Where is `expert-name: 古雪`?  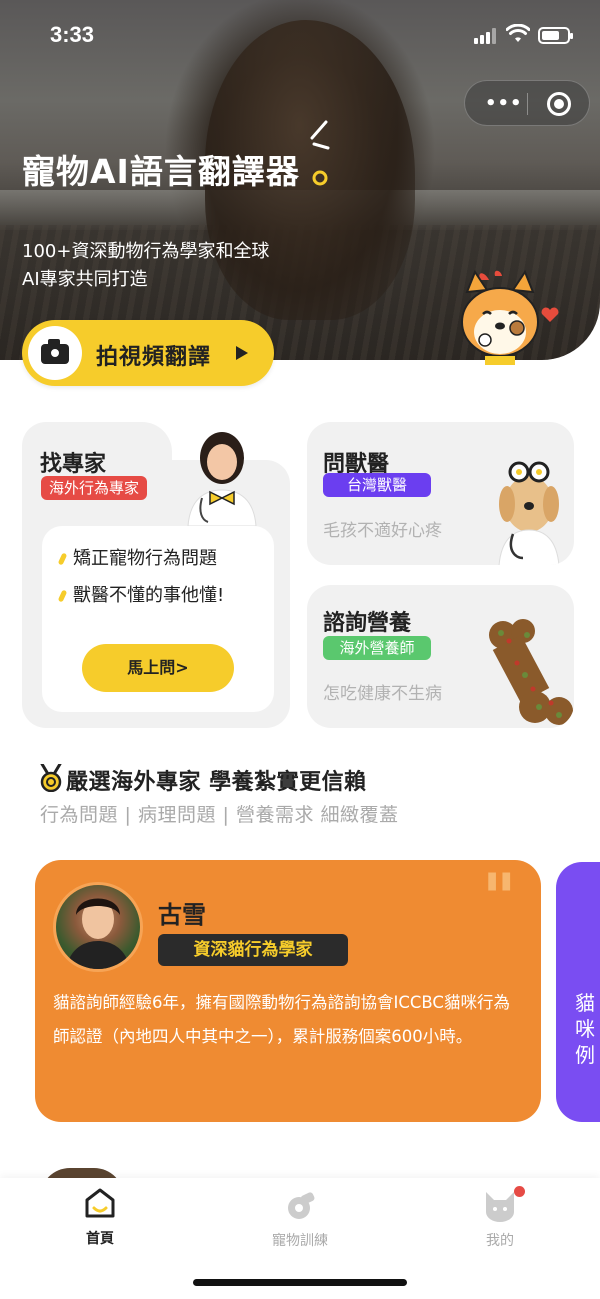
expert-name: 古雪 is located at coordinates (182, 915).